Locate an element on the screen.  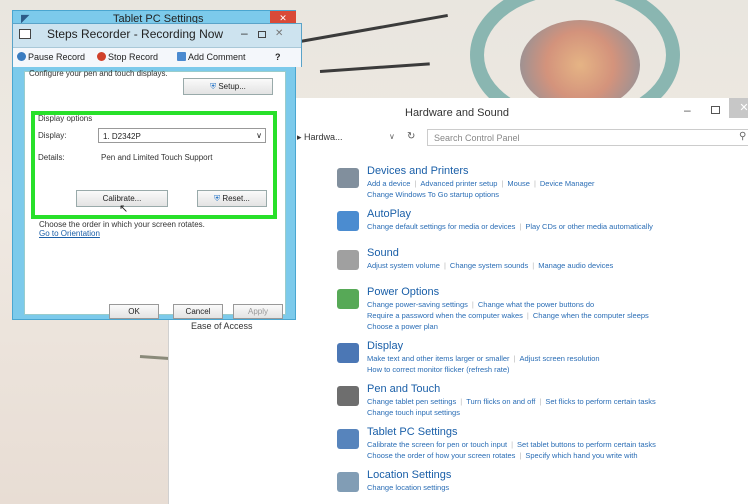
category-title-link: Display is located at coordinates (557, 346).